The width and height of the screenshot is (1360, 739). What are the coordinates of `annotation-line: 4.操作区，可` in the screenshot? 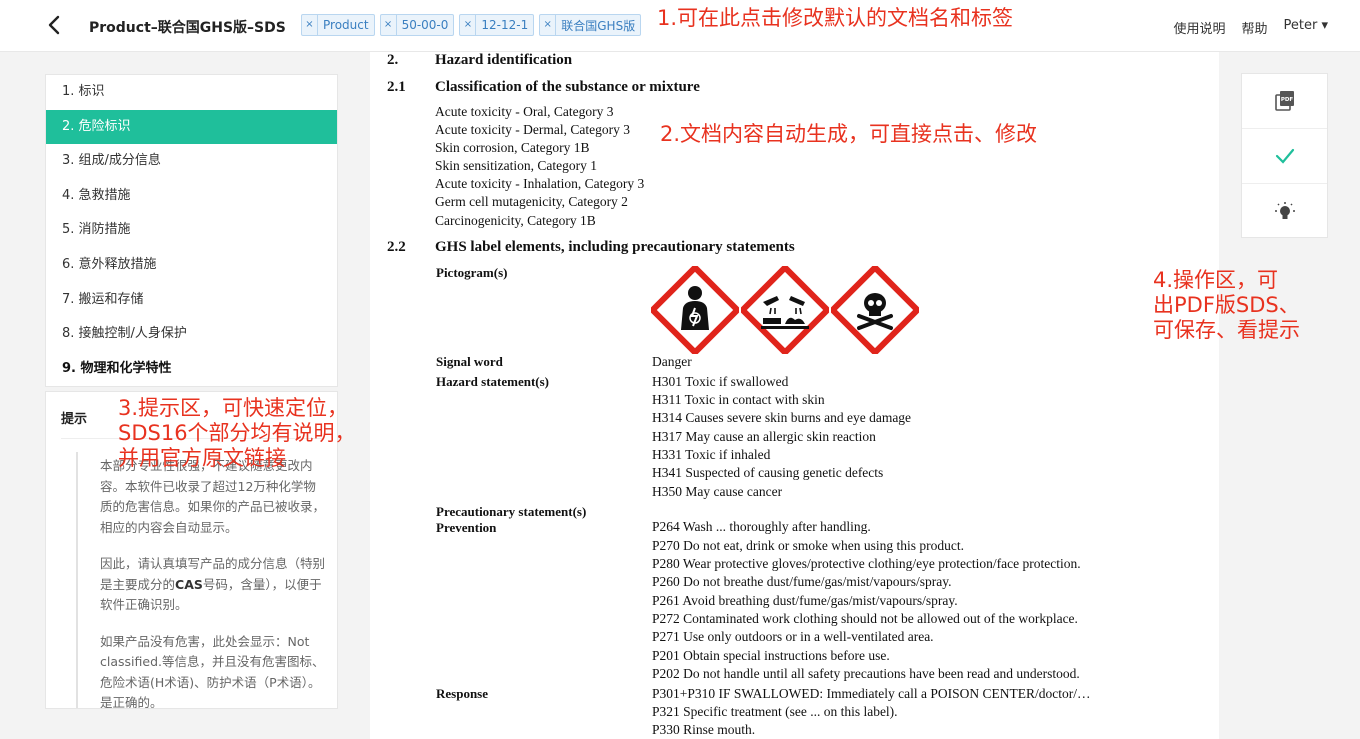 It's located at (1216, 280).